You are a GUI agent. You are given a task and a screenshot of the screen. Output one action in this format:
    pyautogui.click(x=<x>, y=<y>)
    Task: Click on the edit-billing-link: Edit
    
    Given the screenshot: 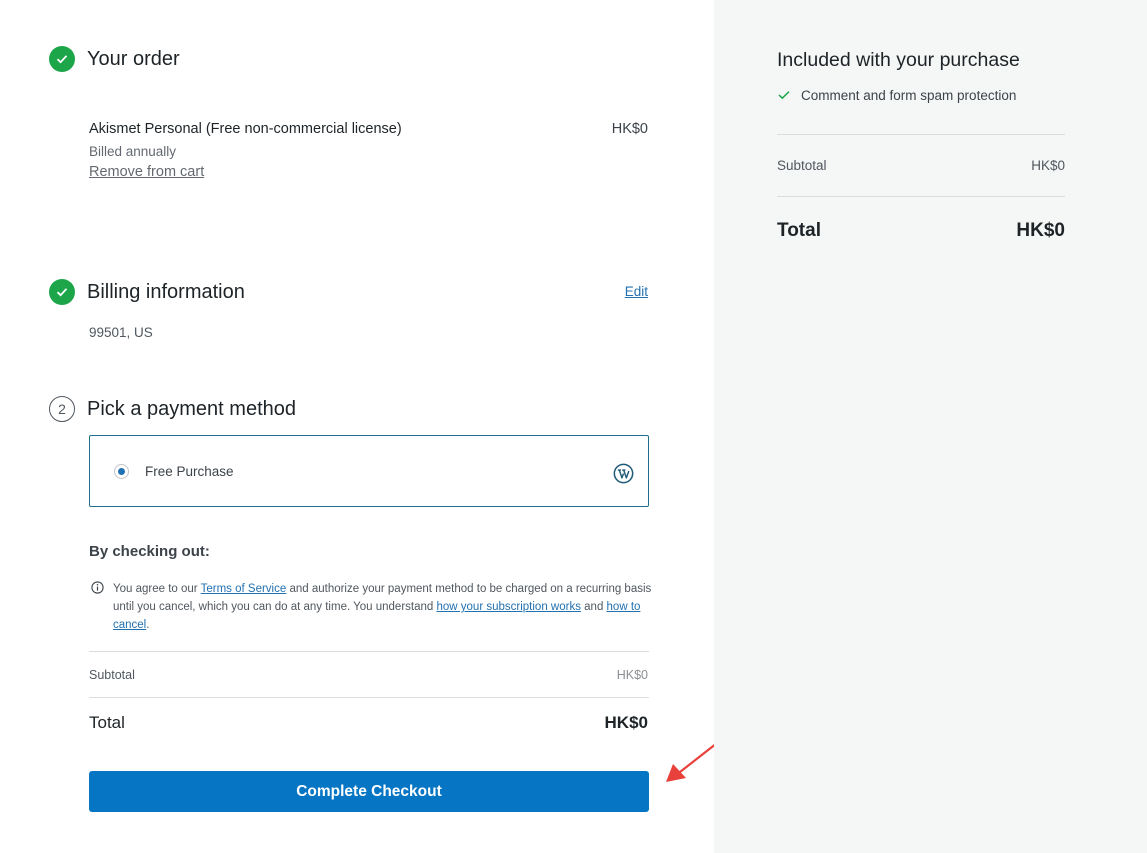 What is the action you would take?
    pyautogui.click(x=636, y=291)
    